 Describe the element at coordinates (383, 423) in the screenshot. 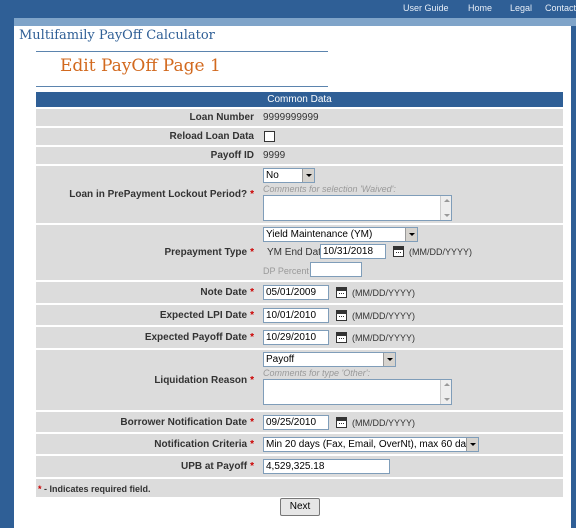

I see `borrower-notification-date-format: (MM/DD/YYYY)` at that location.